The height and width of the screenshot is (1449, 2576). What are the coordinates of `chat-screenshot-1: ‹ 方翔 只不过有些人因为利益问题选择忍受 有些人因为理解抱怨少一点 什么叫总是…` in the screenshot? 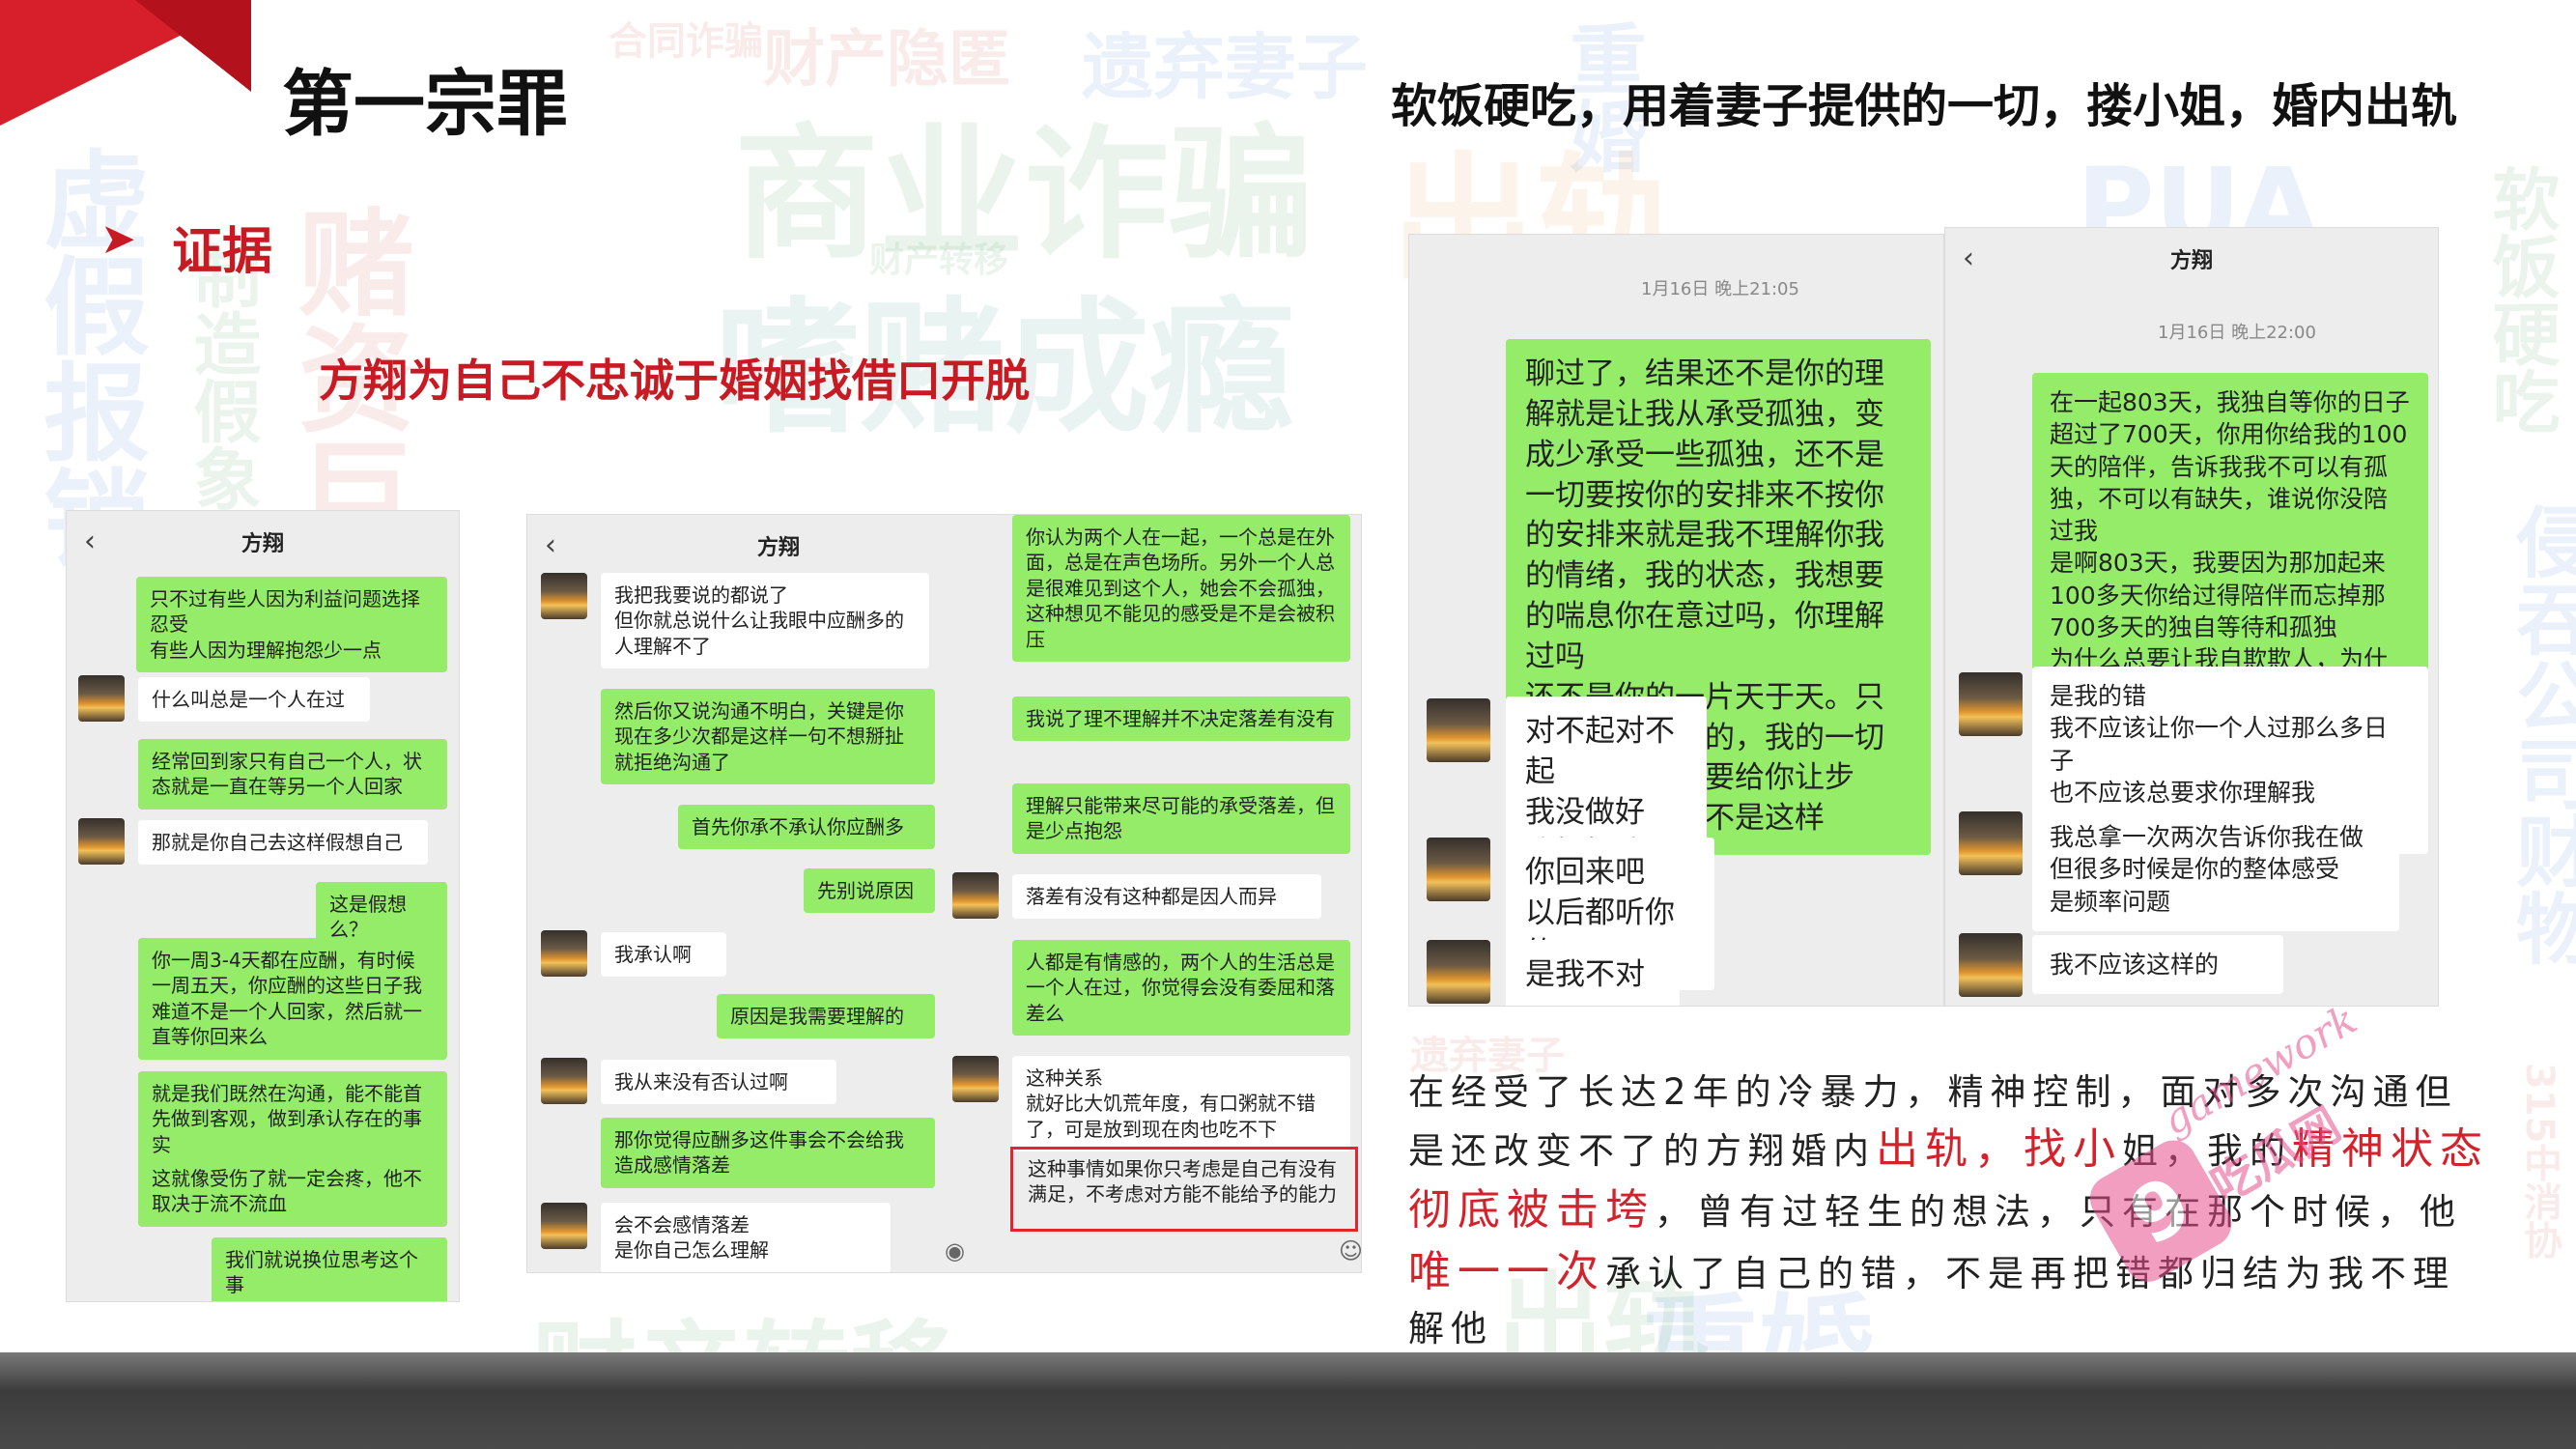 It's located at (263, 906).